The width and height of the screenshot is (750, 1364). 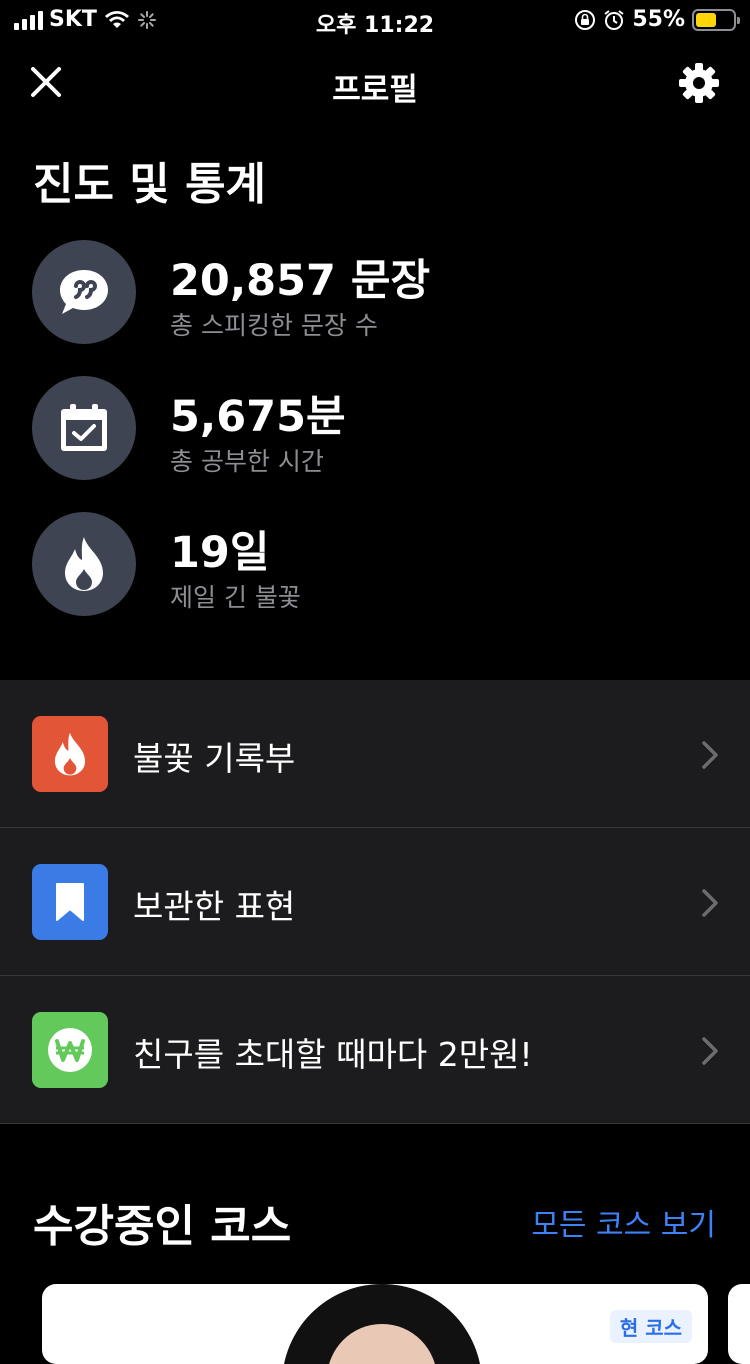 I want to click on current-course-badge: 현 코스, so click(x=650, y=1326).